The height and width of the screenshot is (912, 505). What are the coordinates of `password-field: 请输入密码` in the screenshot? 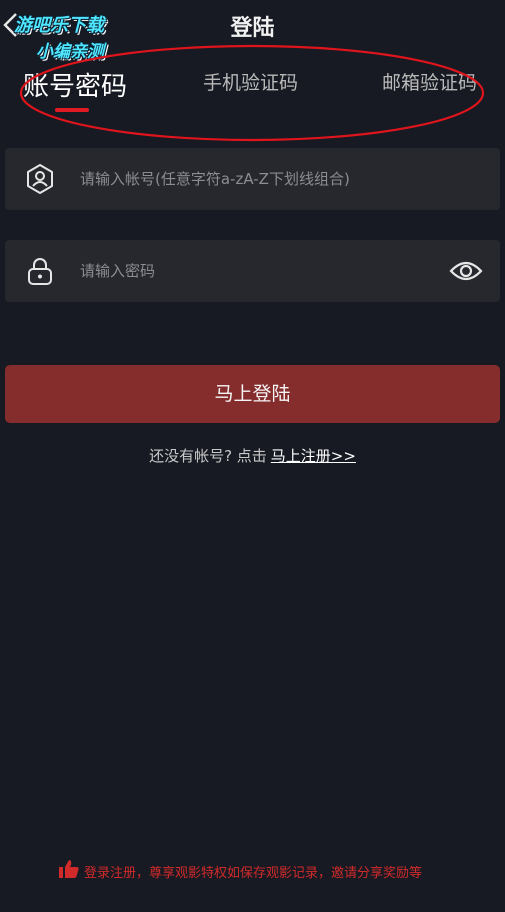 It's located at (252, 271).